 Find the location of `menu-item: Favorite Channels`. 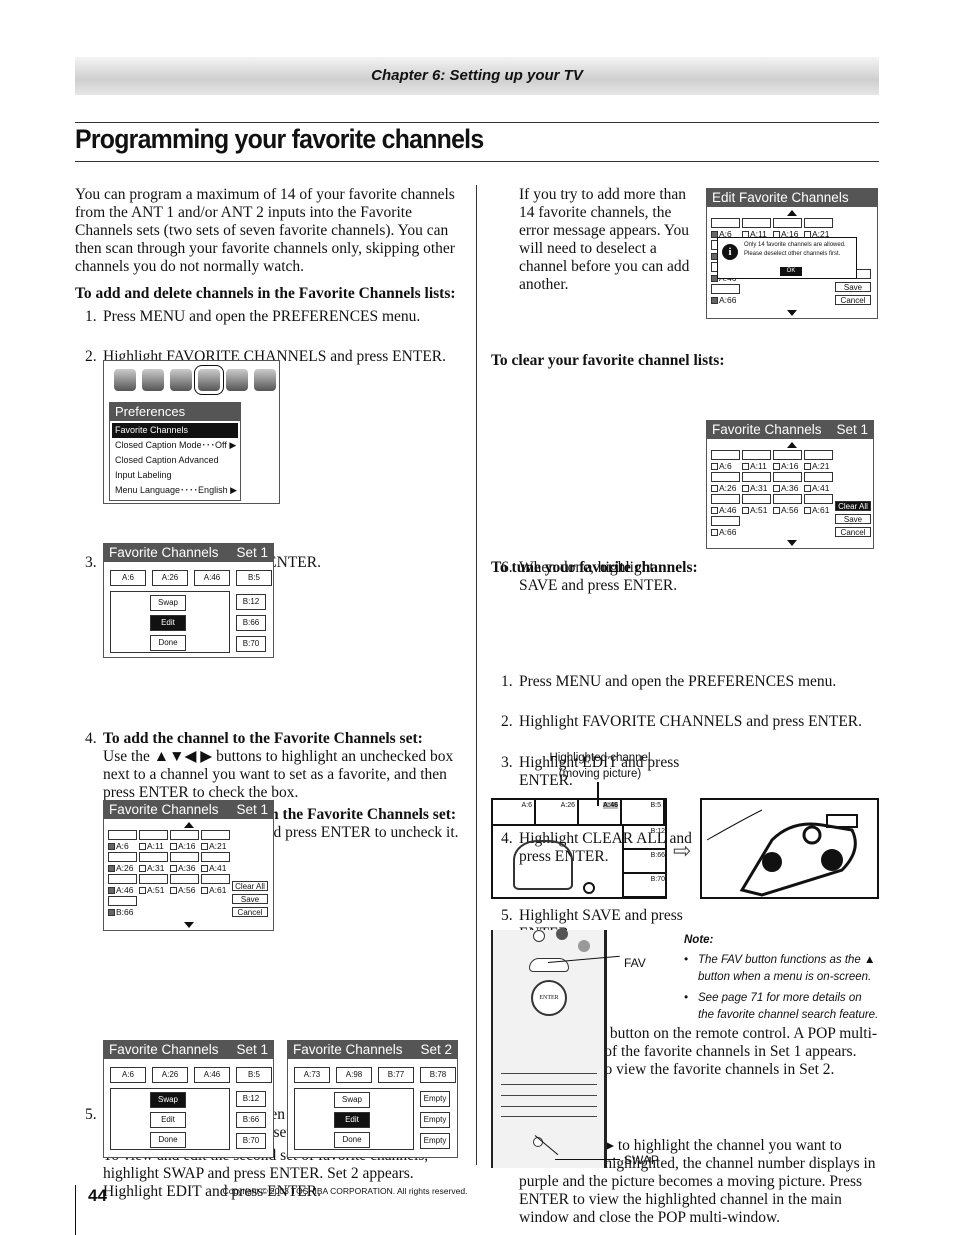

menu-item: Favorite Channels is located at coordinates (175, 430).